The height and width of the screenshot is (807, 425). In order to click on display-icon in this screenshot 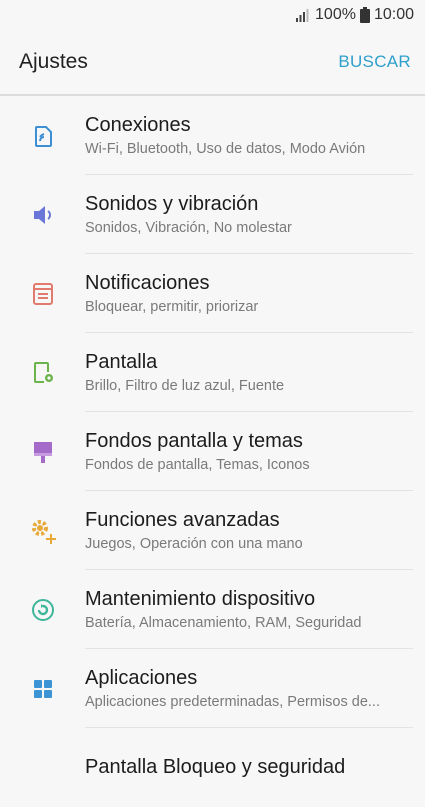, I will do `click(42, 373)`.